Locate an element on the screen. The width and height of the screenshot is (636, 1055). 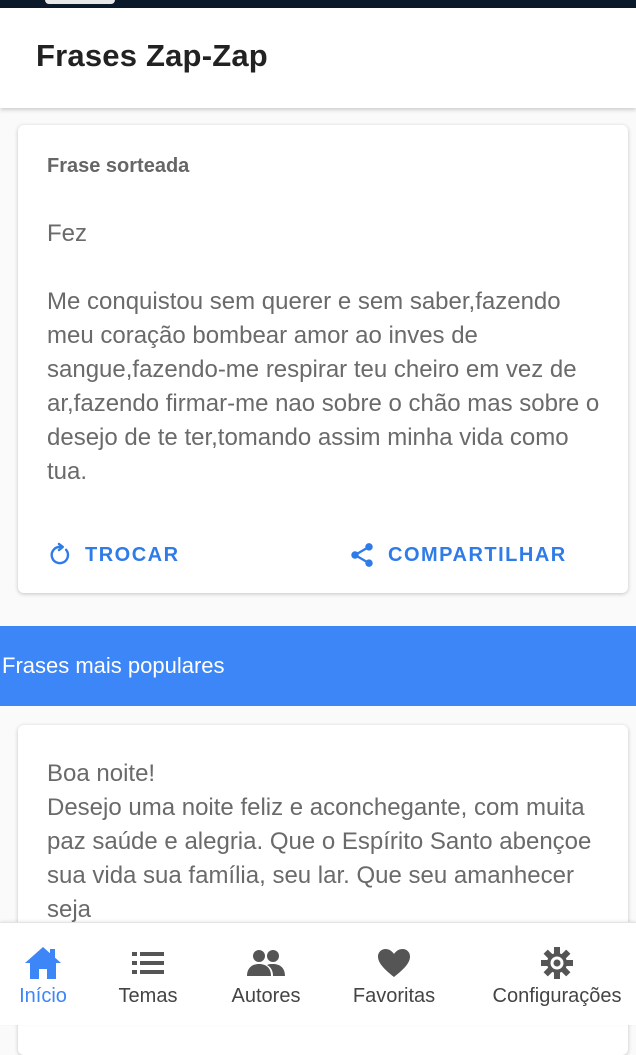
people-icon is located at coordinates (266, 963).